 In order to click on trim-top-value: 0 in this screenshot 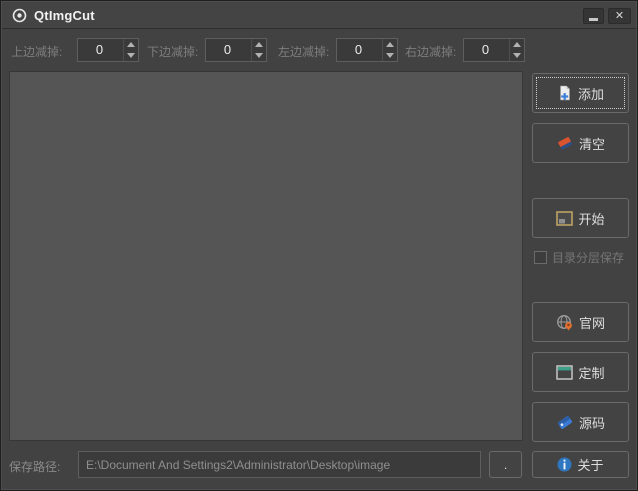, I will do `click(100, 50)`.